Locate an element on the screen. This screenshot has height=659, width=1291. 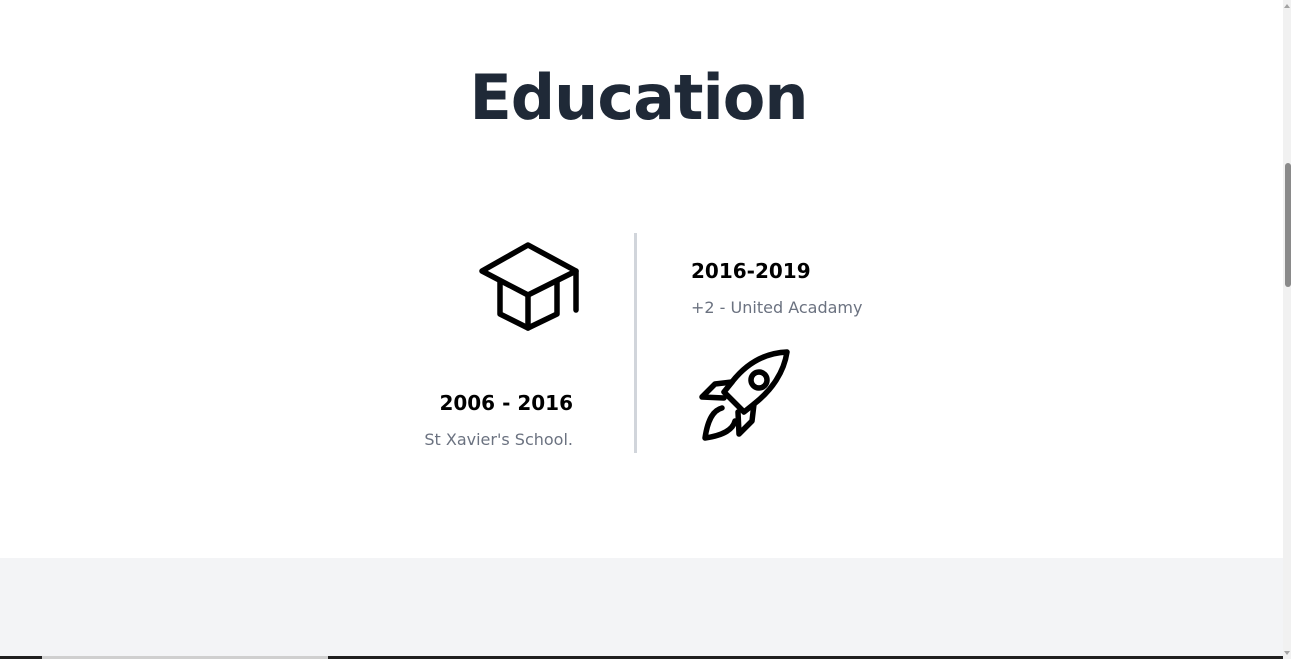
rocket-icon is located at coordinates (744, 396).